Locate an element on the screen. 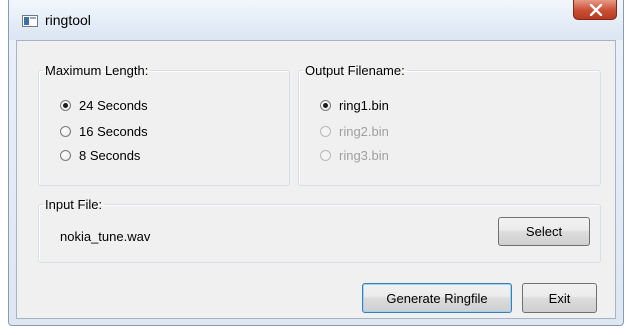 The image size is (626, 335). input-filename: nokia_tune.wav is located at coordinates (105, 236).